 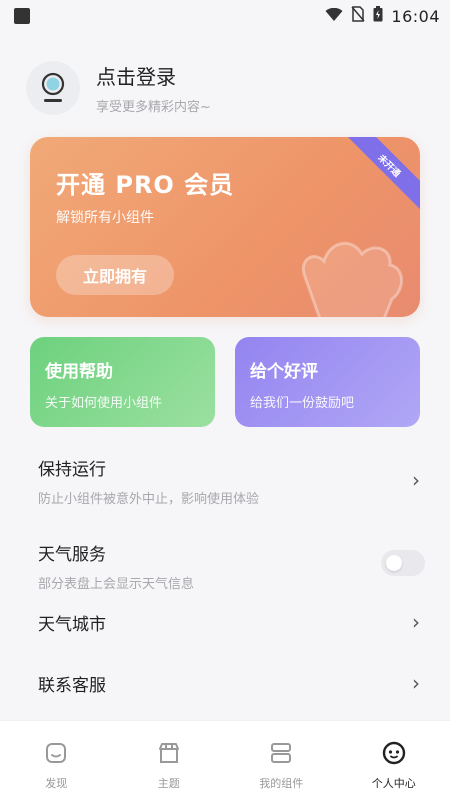 I want to click on nav-label: 主题, so click(x=168, y=783).